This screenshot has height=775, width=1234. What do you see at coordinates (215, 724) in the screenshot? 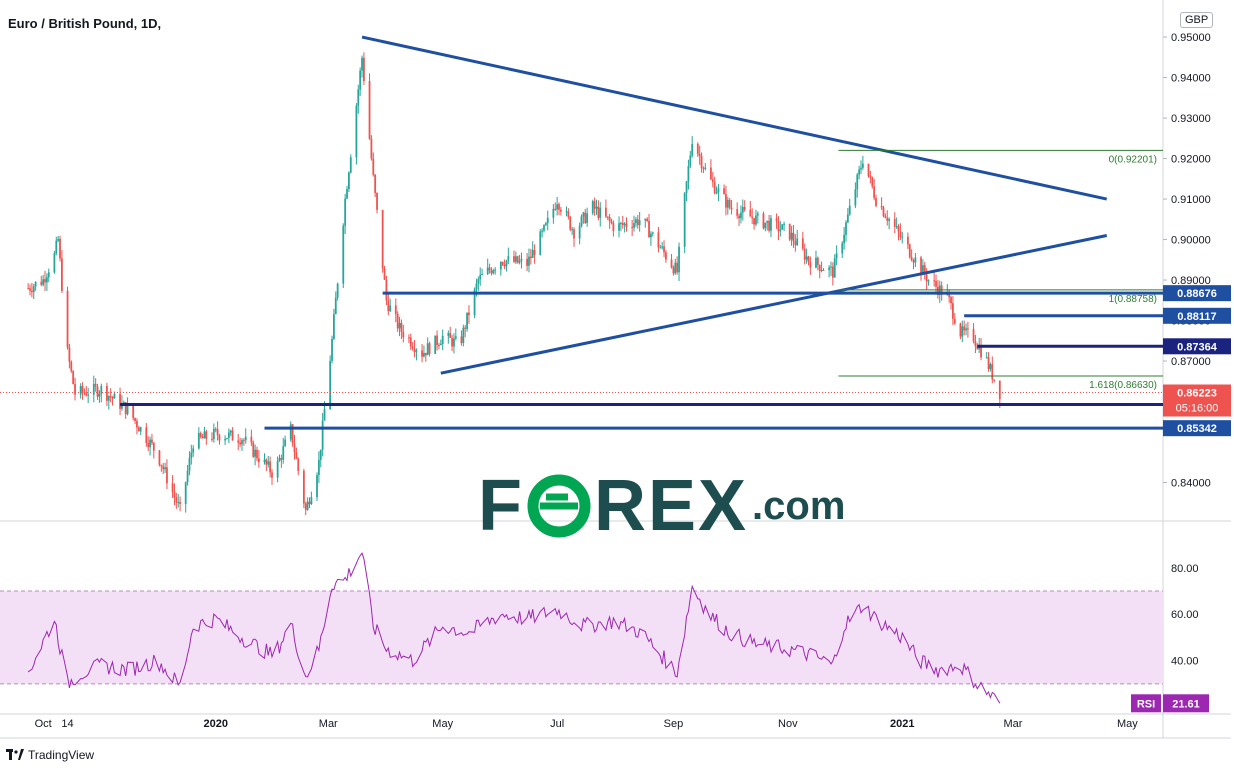
I see `time-tick-label: 2020` at bounding box center [215, 724].